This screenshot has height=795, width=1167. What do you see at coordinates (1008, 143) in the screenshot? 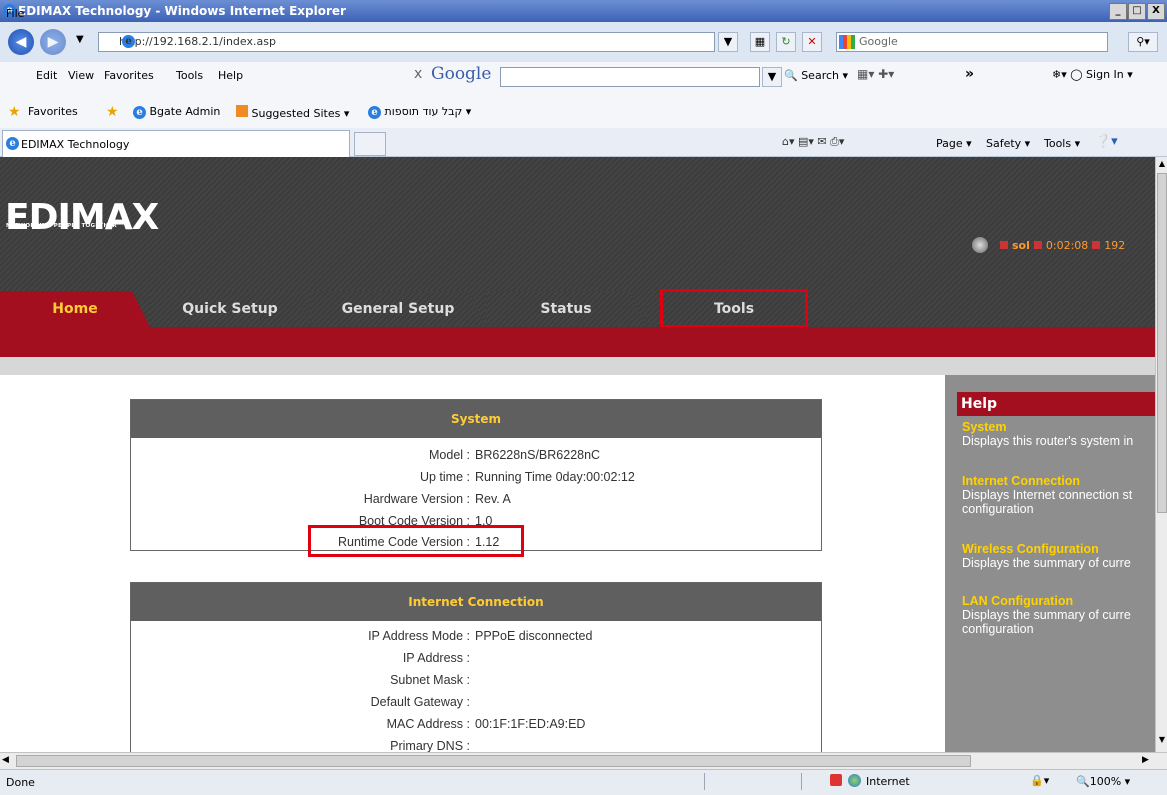
I see `safety-menu: Safety ▾` at bounding box center [1008, 143].